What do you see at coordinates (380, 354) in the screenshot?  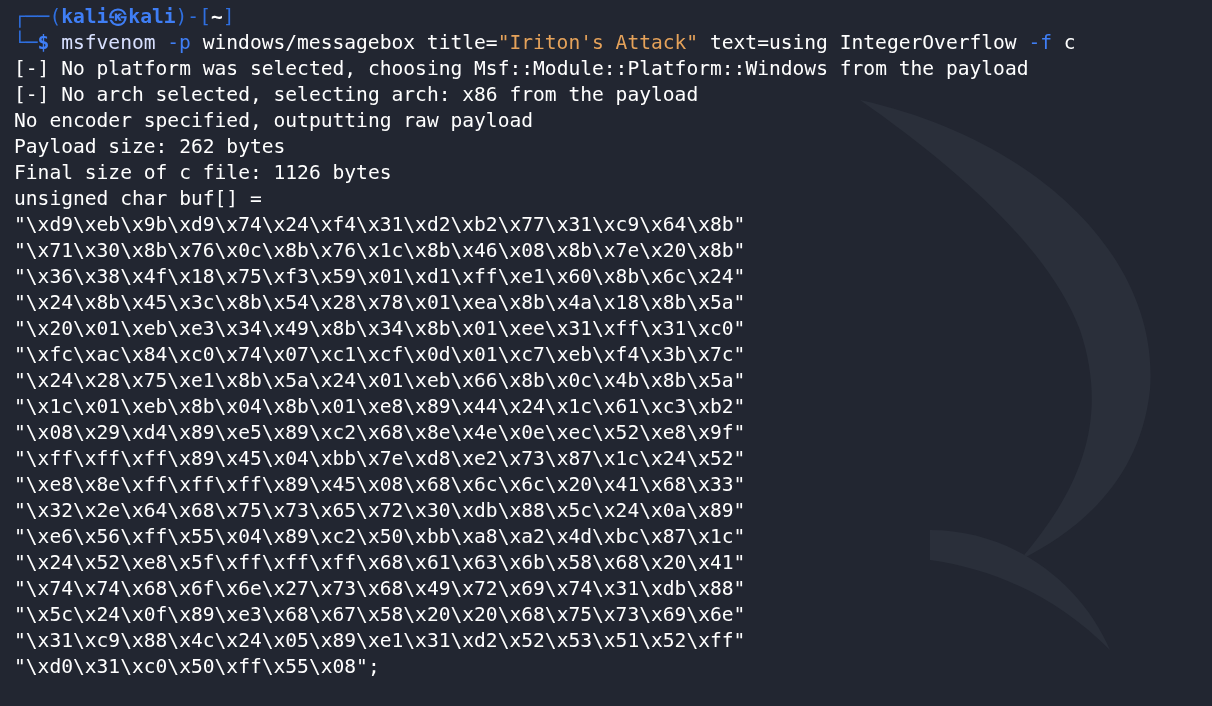 I see `output-line: "\xfc\xac\x84\xc0\x74\x07\xc1\xcf\x0d\x01\xc7\xeb\xf4\x3b\x7c"` at bounding box center [380, 354].